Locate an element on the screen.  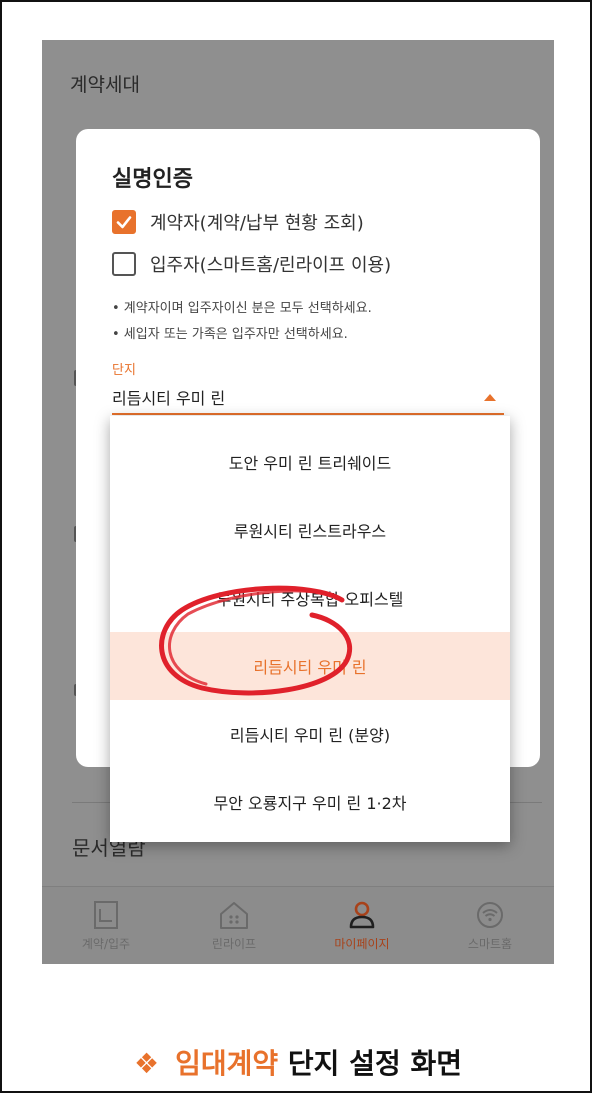
resident-option-label: 입주자(스마트홈/린라이프 이용) is located at coordinates (271, 265).